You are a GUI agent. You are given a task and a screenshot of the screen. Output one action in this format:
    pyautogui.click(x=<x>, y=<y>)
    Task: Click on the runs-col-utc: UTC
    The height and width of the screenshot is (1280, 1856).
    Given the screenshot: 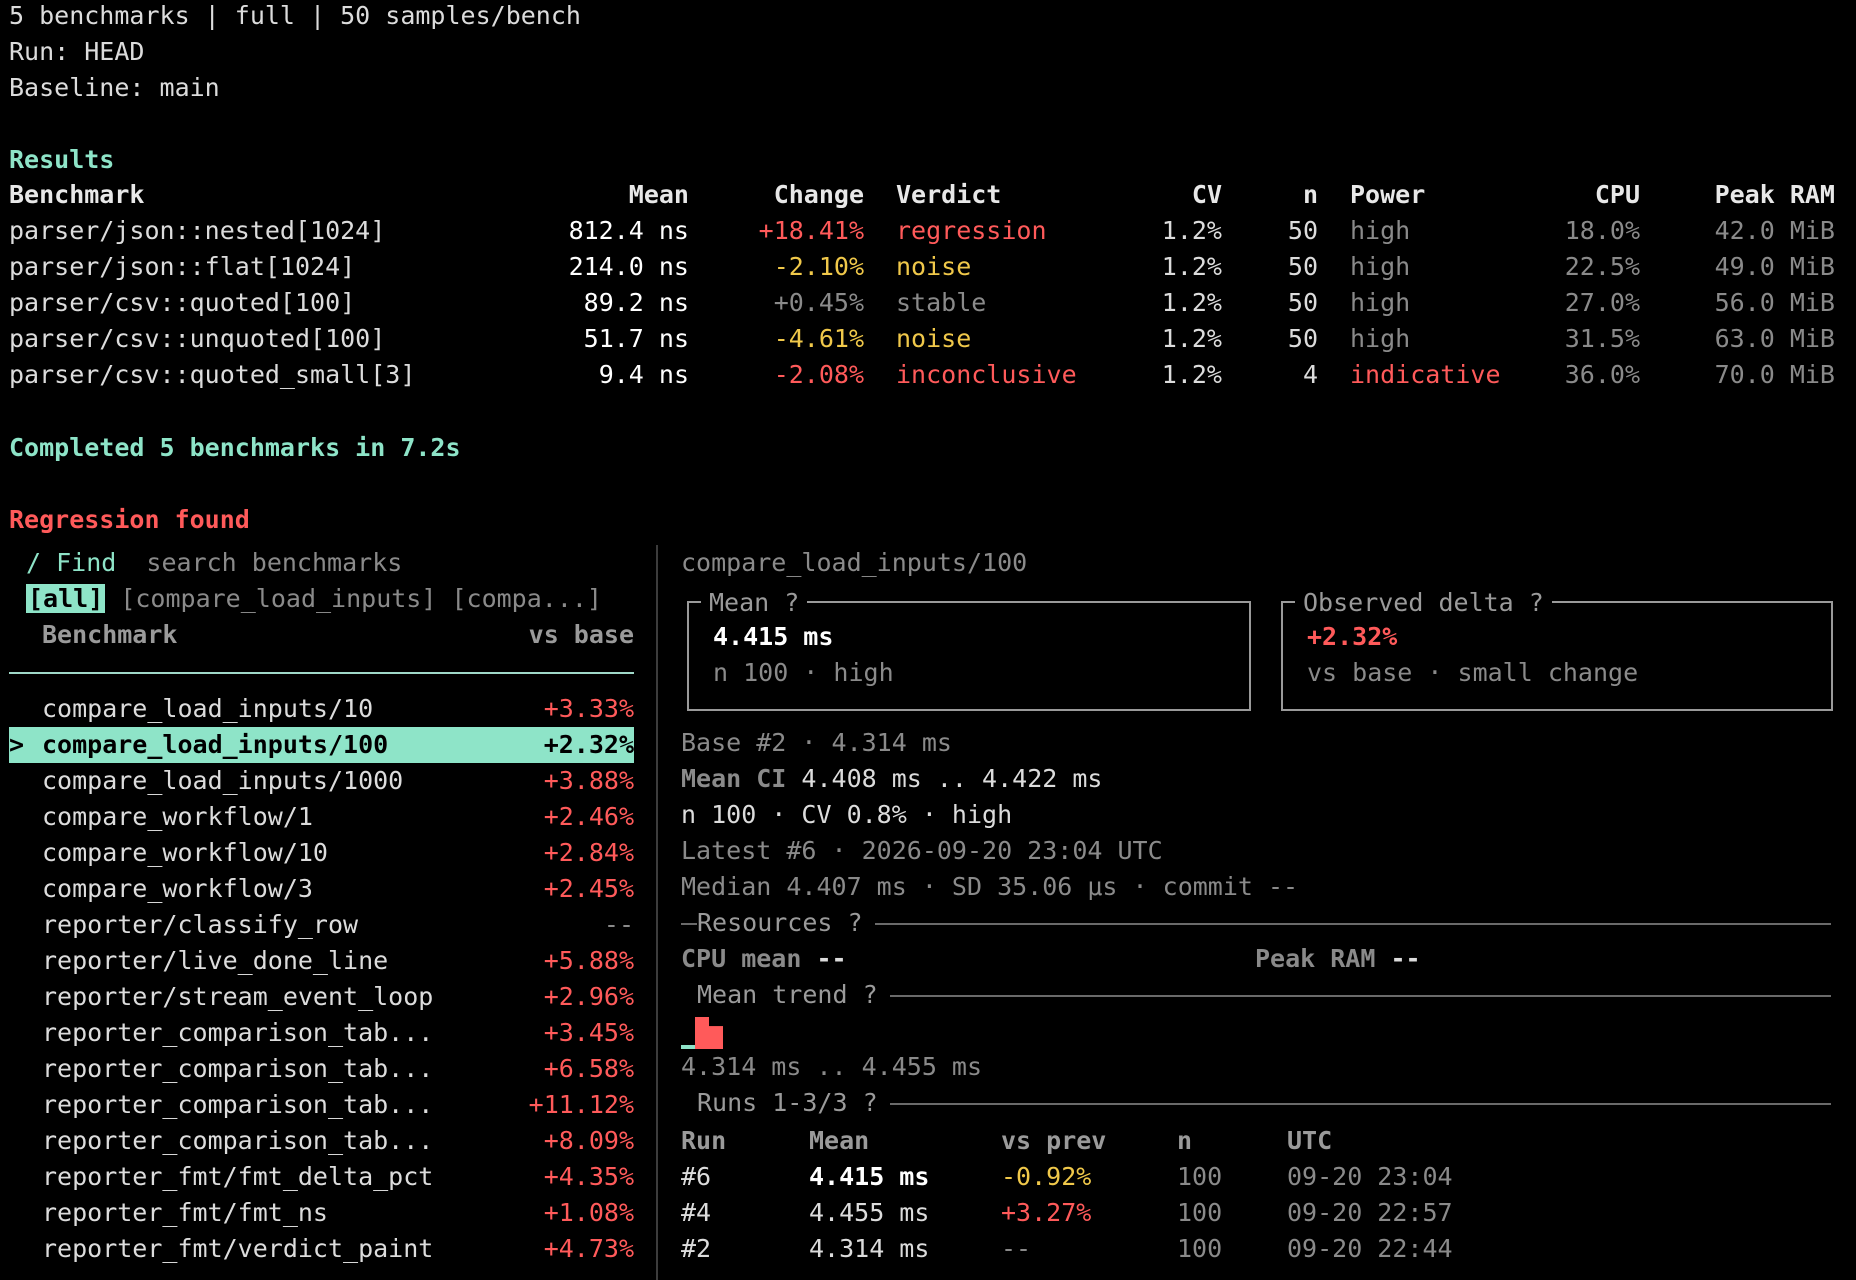 What is the action you would take?
    pyautogui.click(x=1310, y=1140)
    